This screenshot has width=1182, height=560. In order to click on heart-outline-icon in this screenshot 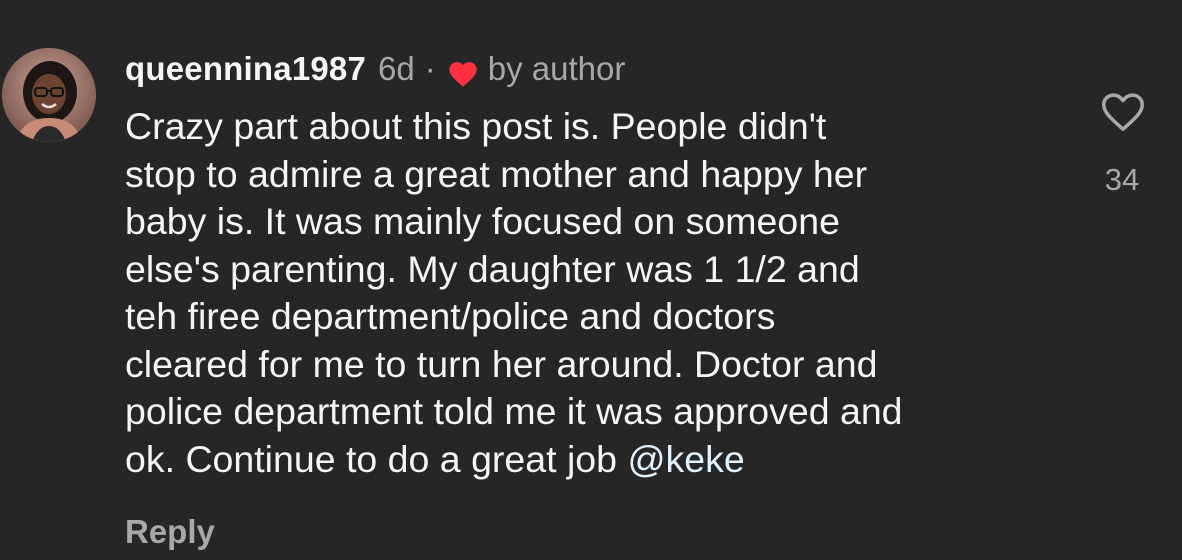, I will do `click(1123, 112)`.